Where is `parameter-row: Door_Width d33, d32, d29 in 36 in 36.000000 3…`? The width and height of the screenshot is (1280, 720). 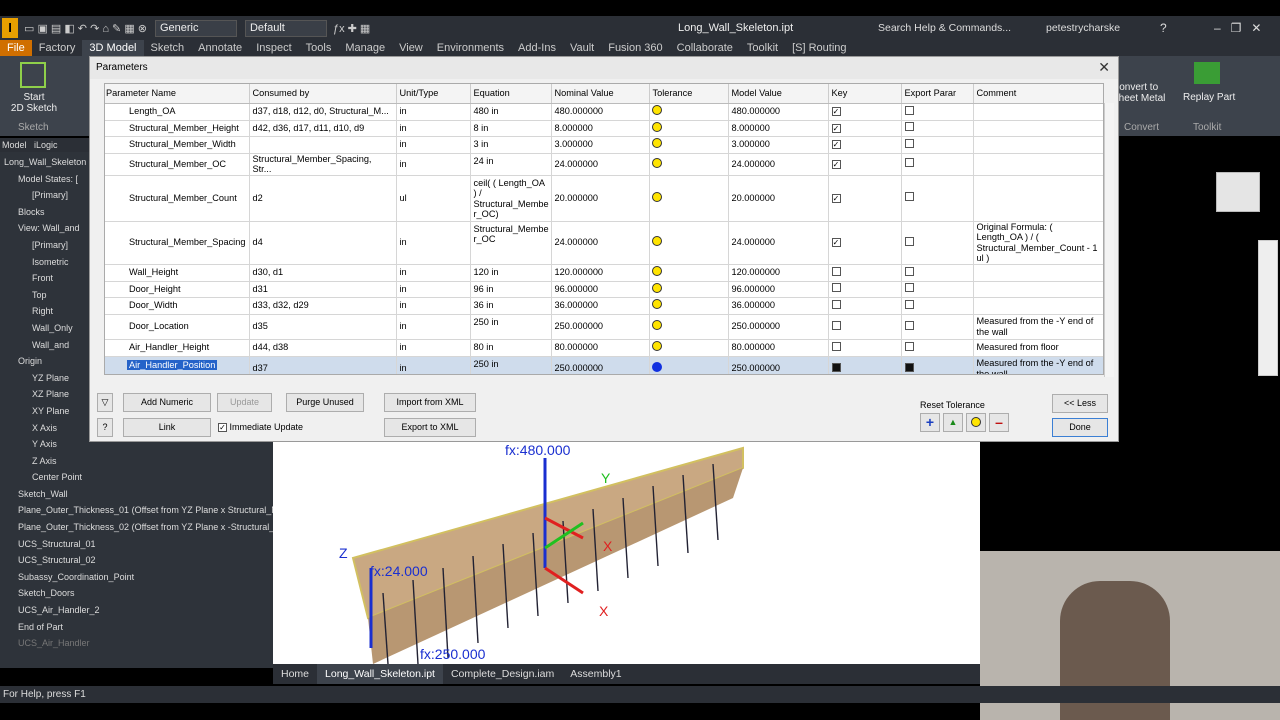 parameter-row: Door_Width d33, d32, d29 in 36 in 36.000000 3… is located at coordinates (604, 306).